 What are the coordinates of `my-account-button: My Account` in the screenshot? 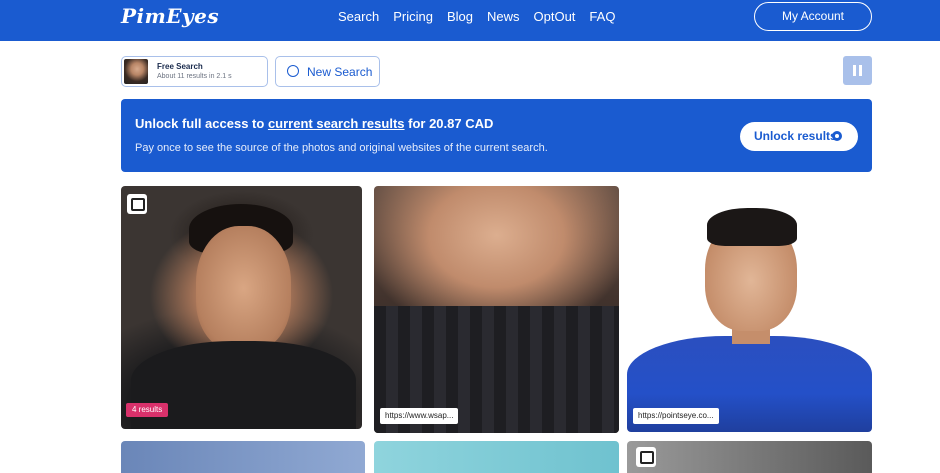 It's located at (813, 16).